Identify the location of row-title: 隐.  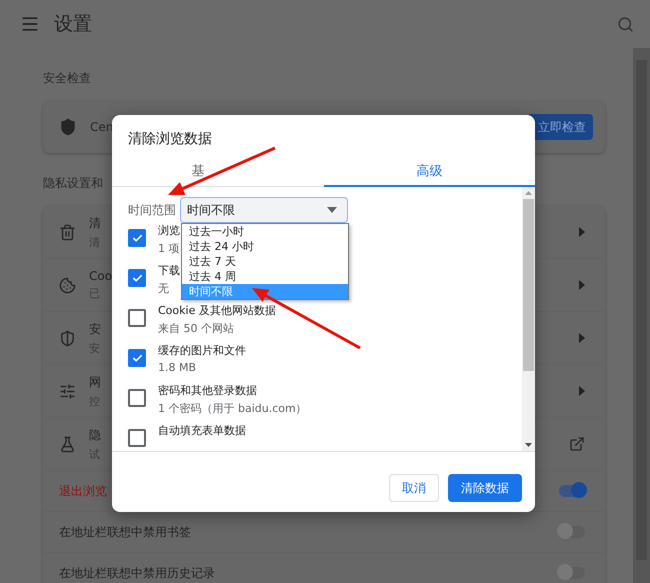
(95, 435).